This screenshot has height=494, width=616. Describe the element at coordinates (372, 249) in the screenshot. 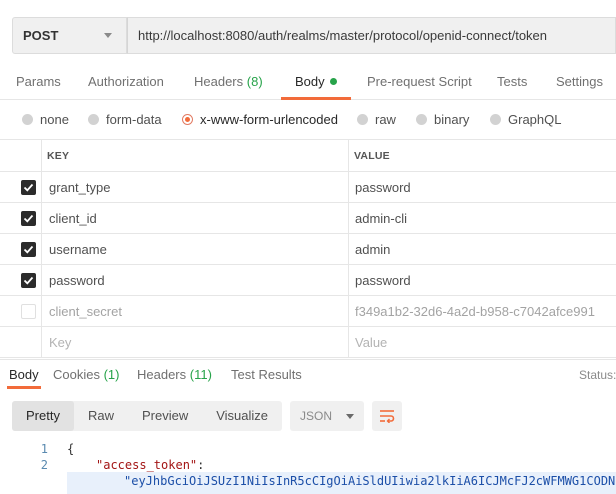

I see `param-value: admin` at that location.